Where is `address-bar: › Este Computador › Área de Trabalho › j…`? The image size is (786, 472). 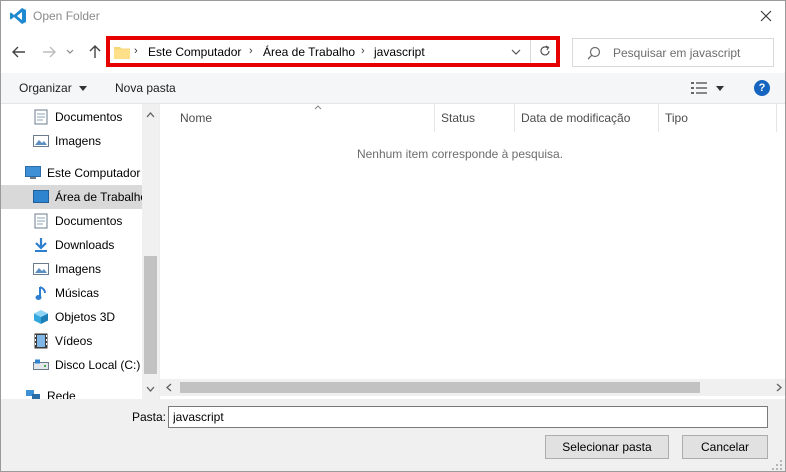 address-bar: › Este Computador › Área de Trabalho › j… is located at coordinates (333, 51).